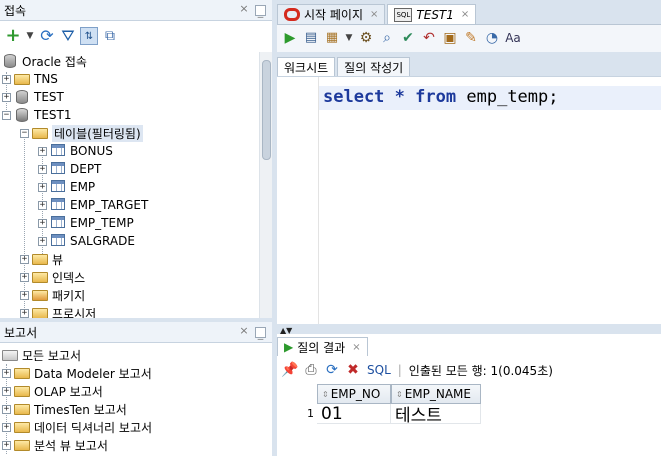 The width and height of the screenshot is (661, 456). I want to click on tab-label: TEST1, so click(435, 14).